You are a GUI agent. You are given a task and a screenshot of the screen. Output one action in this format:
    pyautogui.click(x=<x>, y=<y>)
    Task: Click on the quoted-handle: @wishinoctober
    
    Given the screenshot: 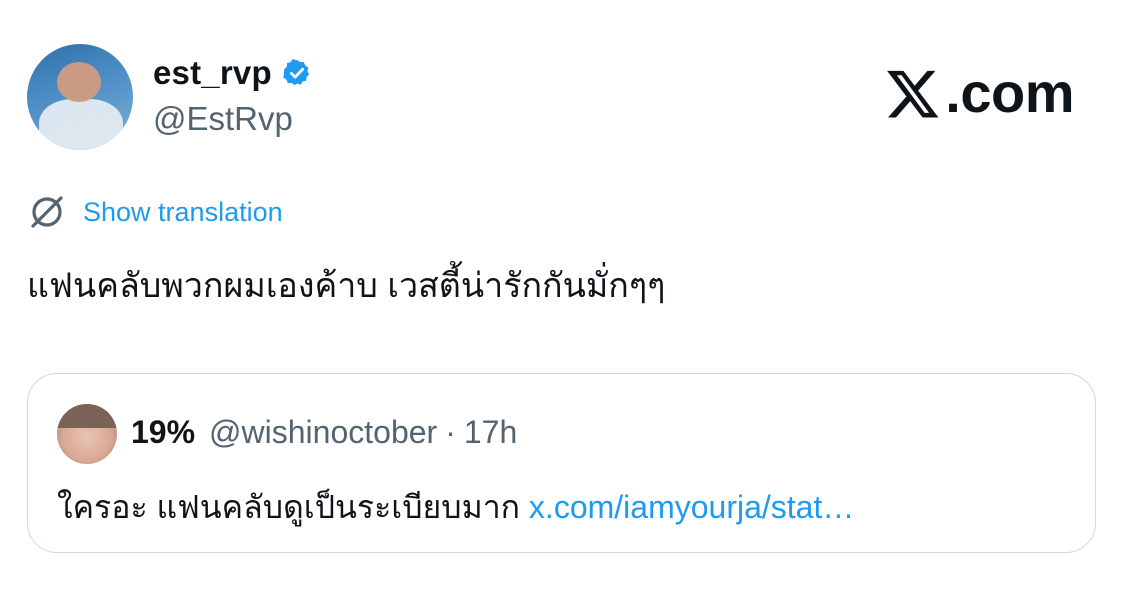 What is the action you would take?
    pyautogui.click(x=323, y=432)
    